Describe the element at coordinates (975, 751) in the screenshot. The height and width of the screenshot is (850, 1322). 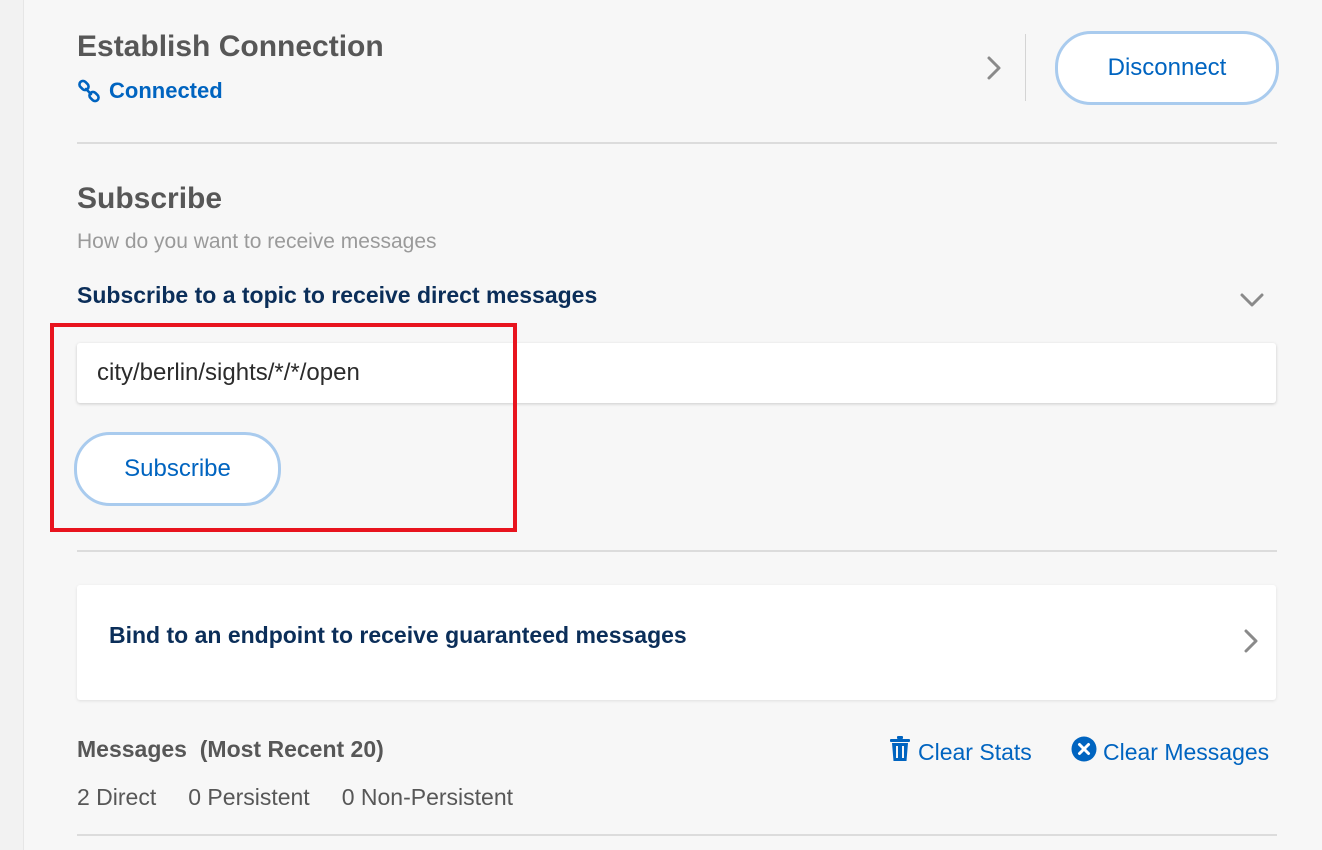
I see `clear-stats-label: Clear Stats` at that location.